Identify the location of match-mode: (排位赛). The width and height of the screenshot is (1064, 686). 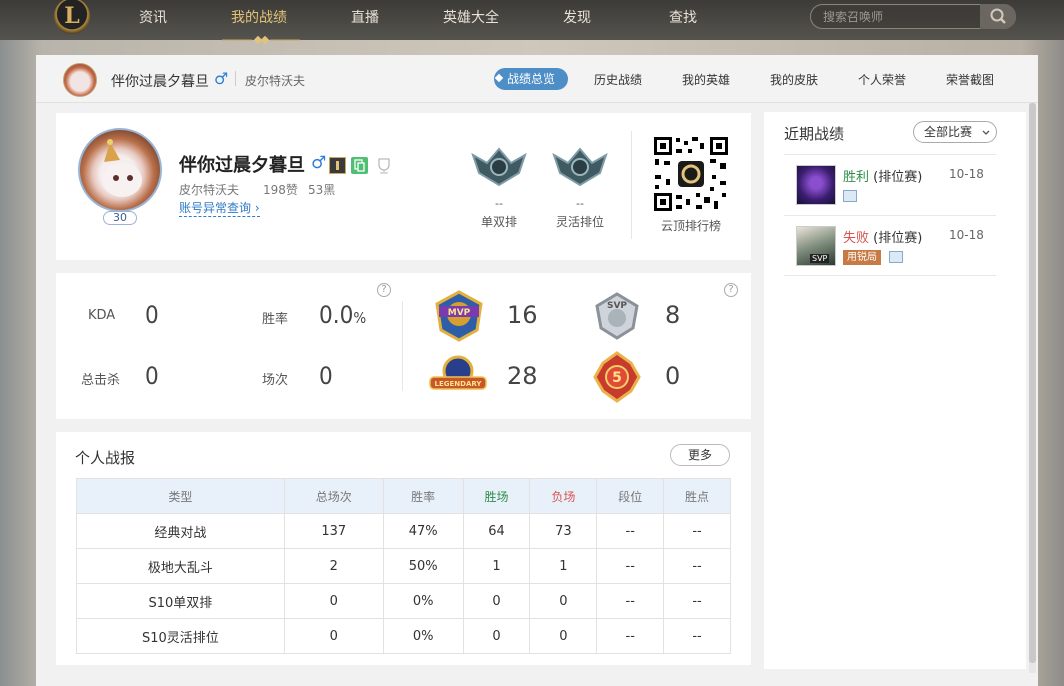
(898, 238).